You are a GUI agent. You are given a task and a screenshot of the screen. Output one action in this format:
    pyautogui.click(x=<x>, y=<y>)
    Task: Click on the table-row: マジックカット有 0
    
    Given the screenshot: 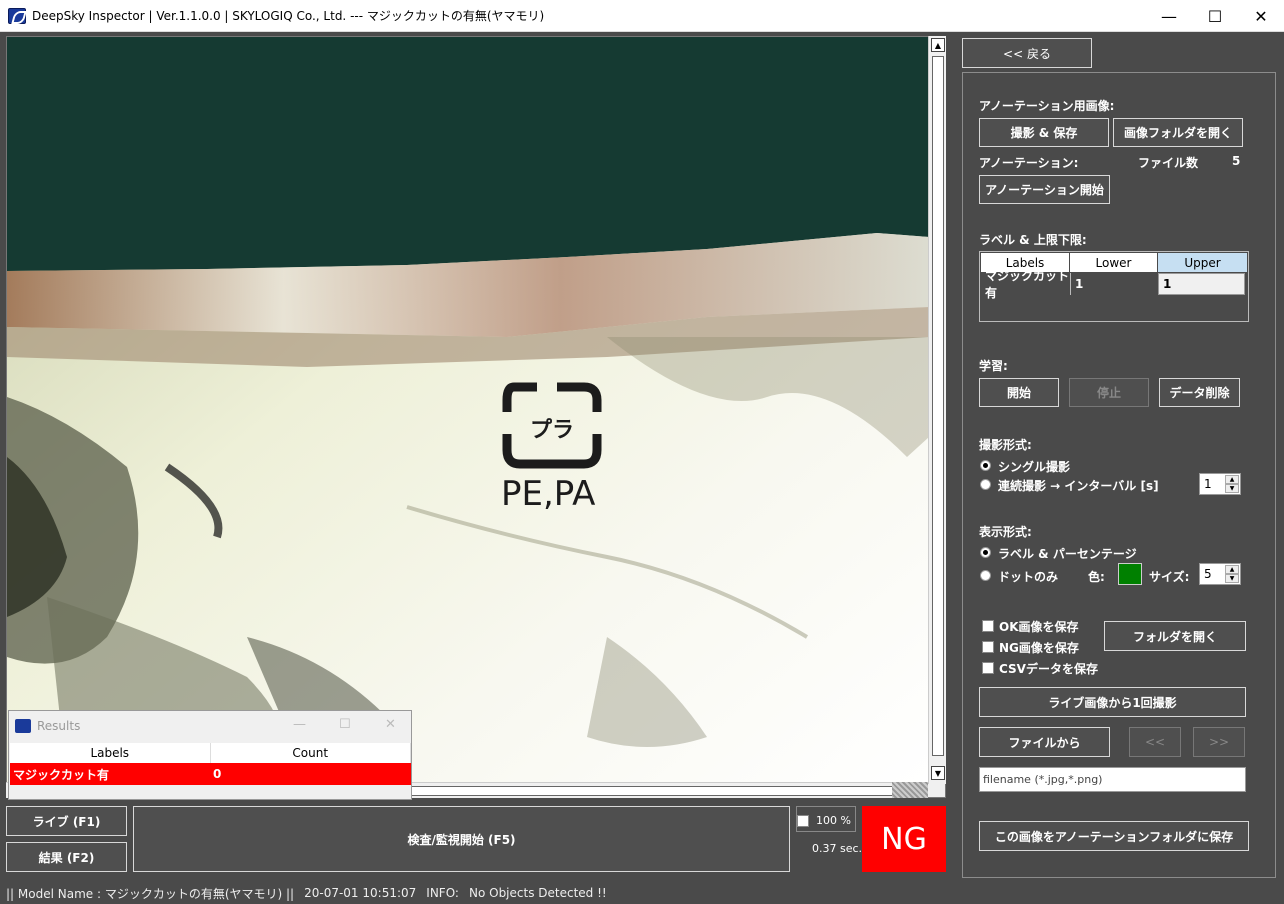 What is the action you would take?
    pyautogui.click(x=210, y=774)
    